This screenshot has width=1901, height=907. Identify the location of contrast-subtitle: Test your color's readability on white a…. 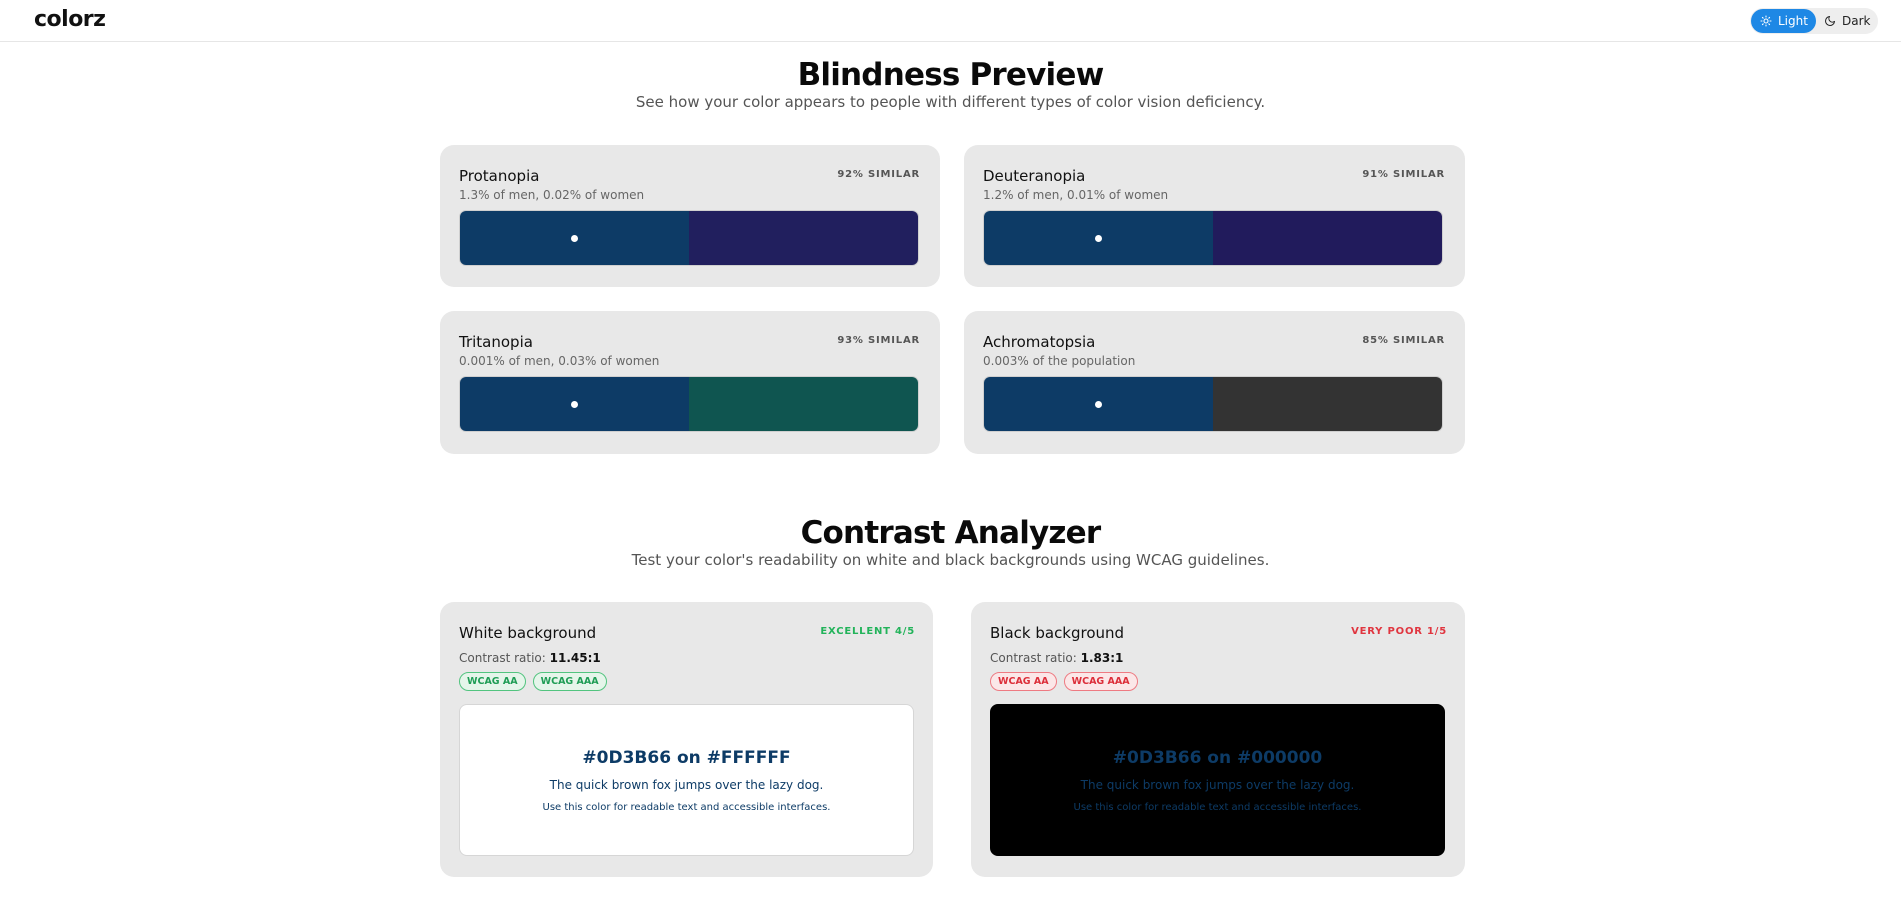
(950, 560).